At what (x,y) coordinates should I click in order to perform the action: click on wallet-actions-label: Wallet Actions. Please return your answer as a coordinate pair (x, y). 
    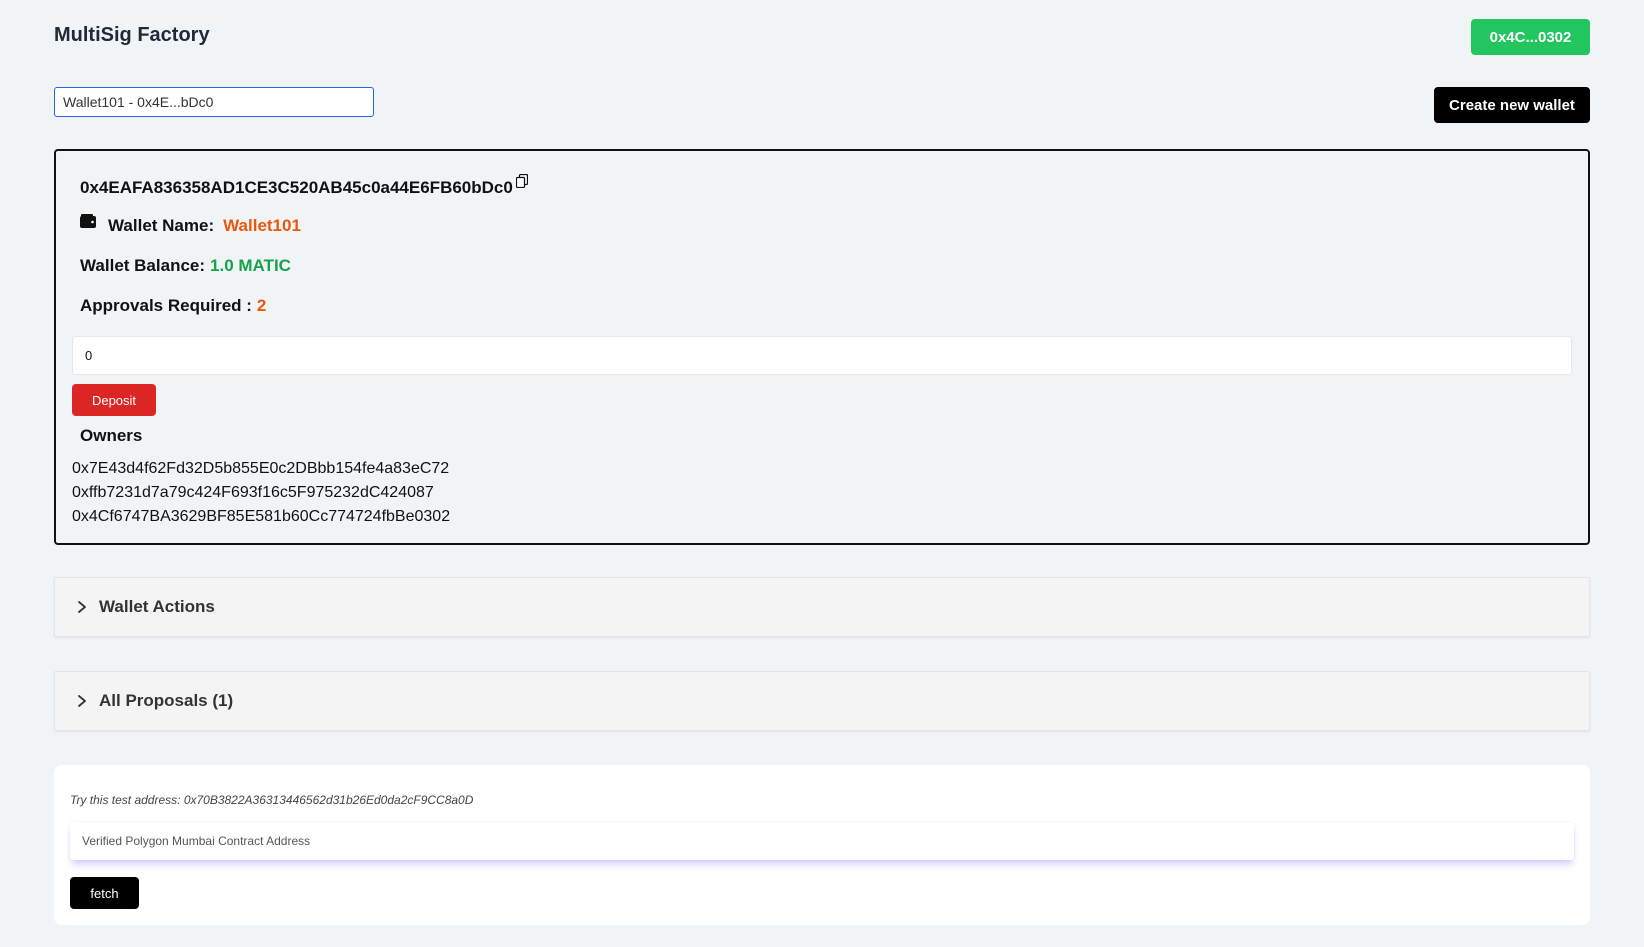
    Looking at the image, I should click on (157, 606).